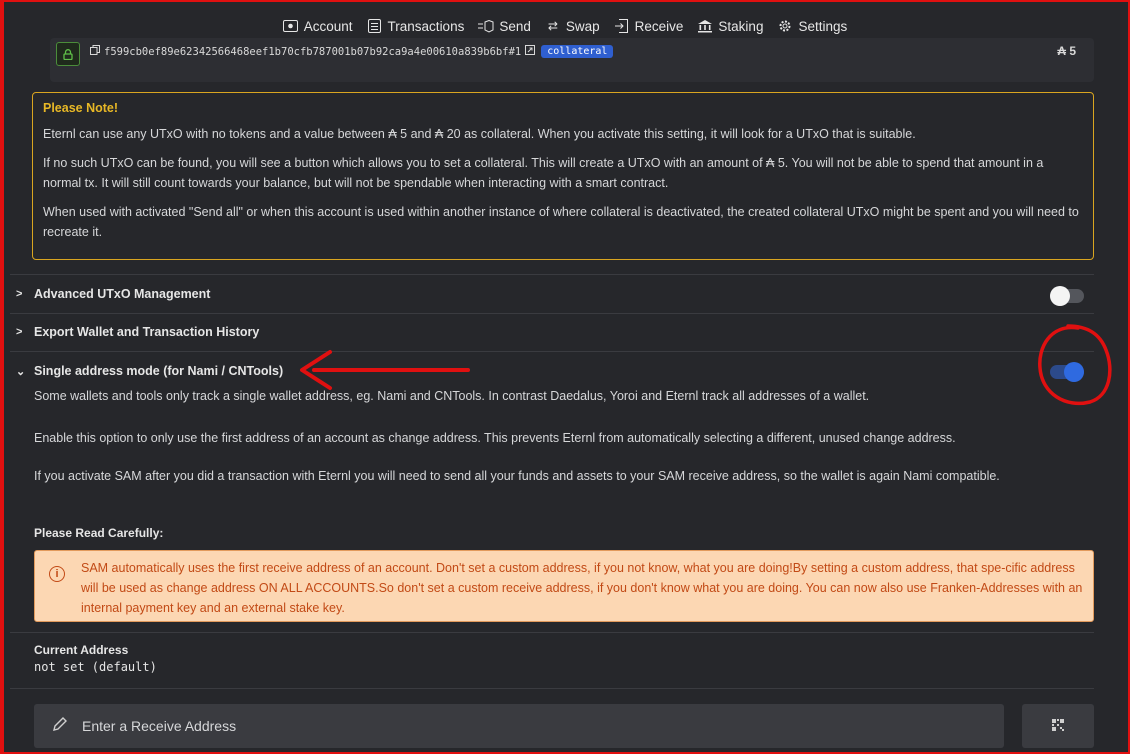 This screenshot has height=754, width=1130. Describe the element at coordinates (582, 26) in the screenshot. I see `nav-label-swap: Swap` at that location.